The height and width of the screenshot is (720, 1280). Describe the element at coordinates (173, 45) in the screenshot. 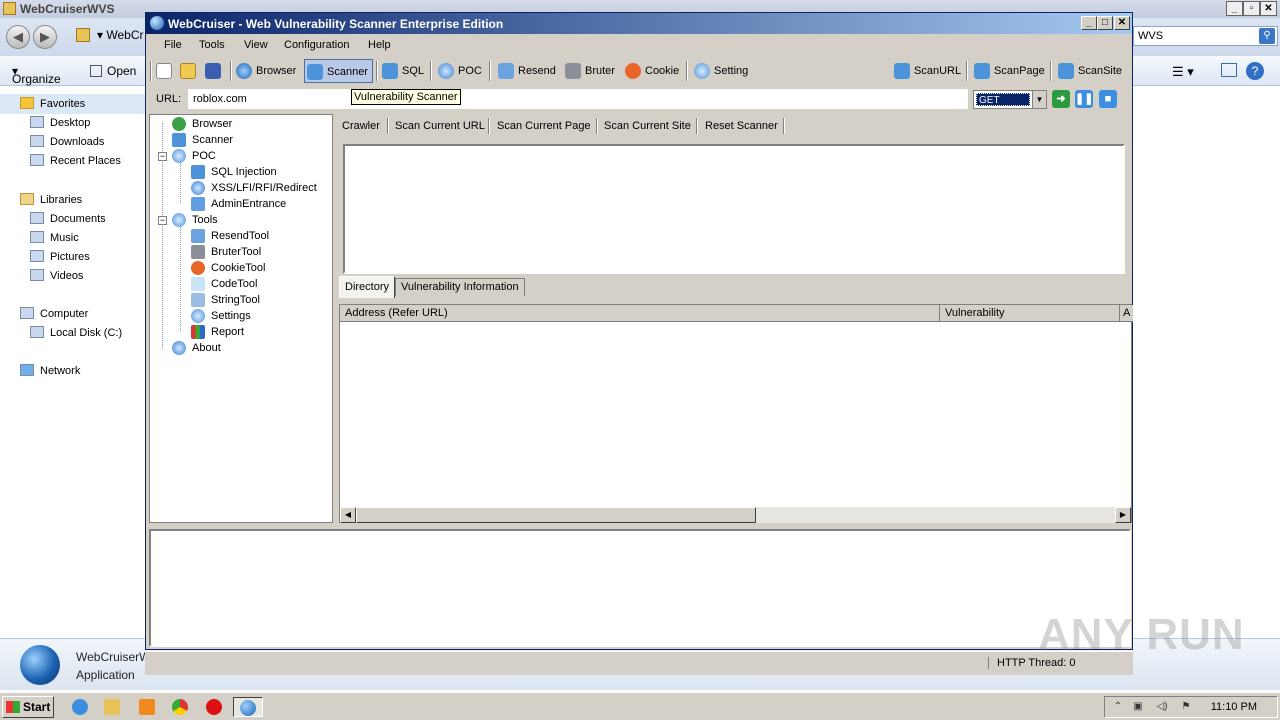

I see `menu-file: File` at that location.